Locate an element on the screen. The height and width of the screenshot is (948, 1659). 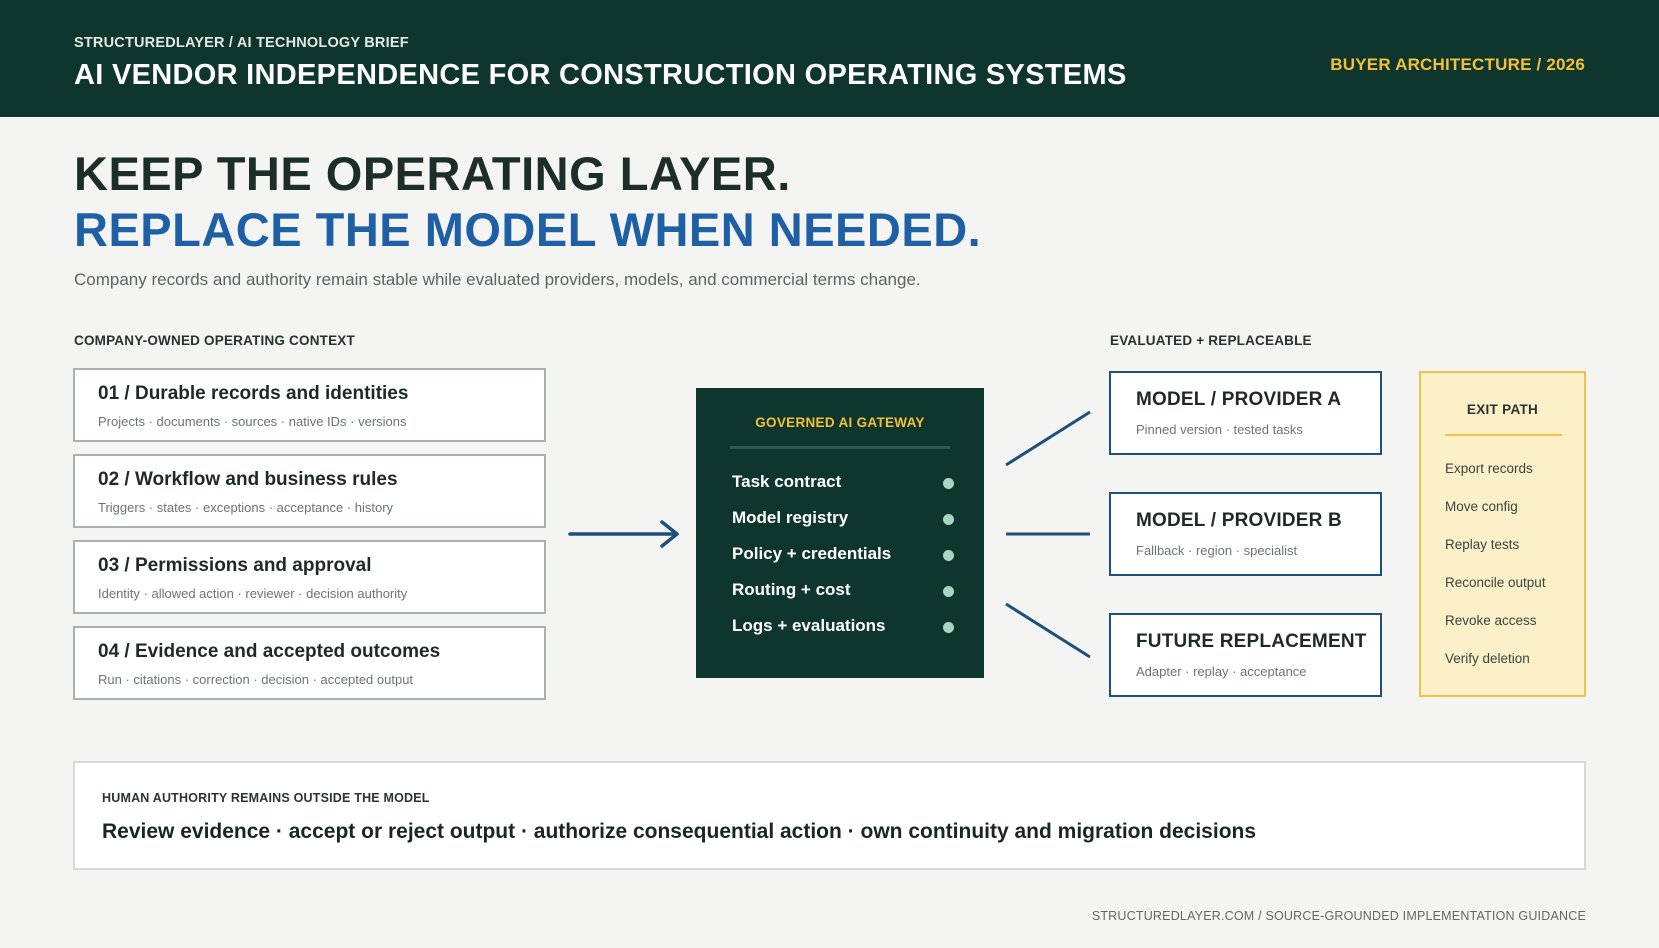
gateway-item-model-registry: Model registry is located at coordinates (843, 519).